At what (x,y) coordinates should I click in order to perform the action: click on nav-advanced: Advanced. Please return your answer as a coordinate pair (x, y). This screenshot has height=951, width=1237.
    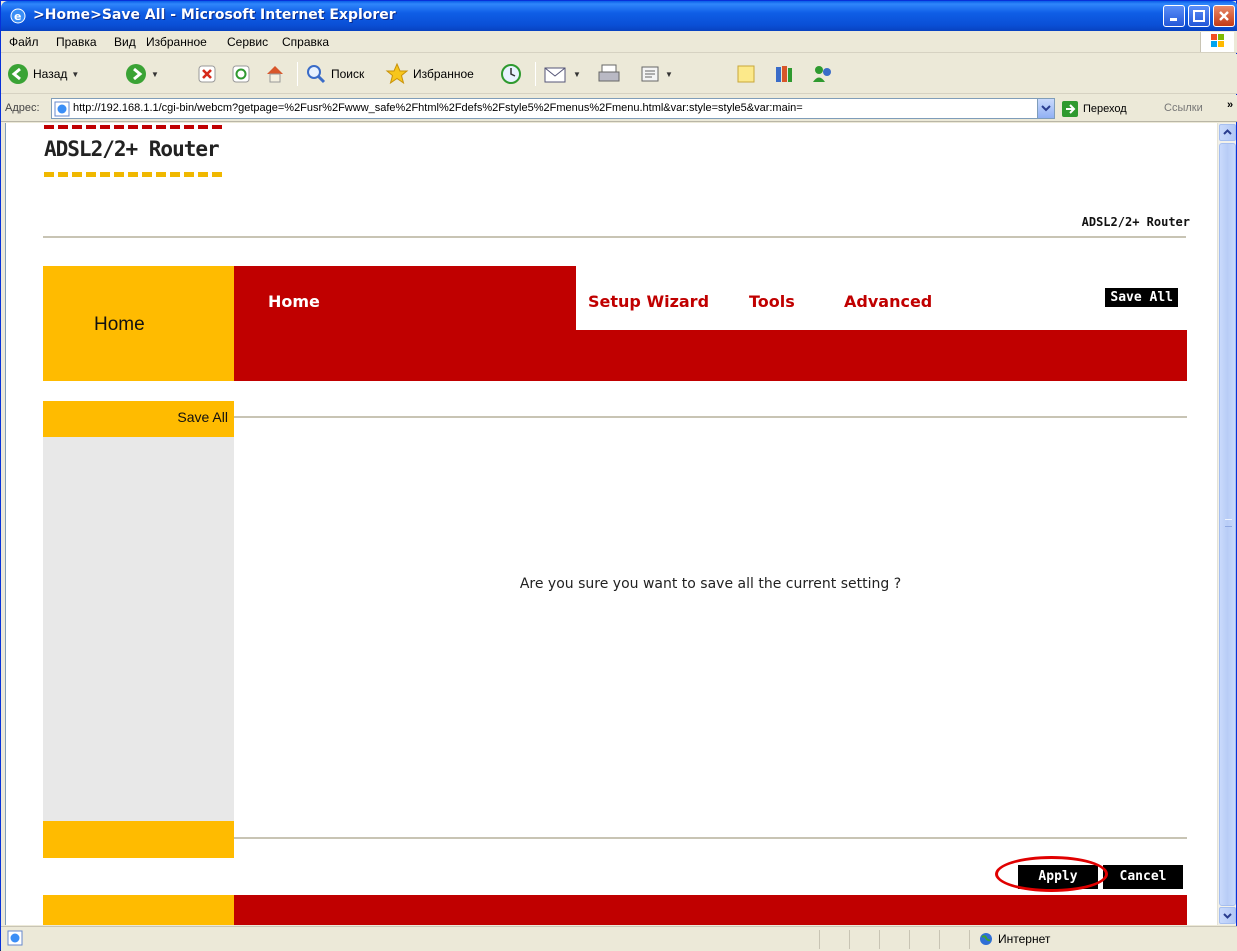
    Looking at the image, I should click on (888, 301).